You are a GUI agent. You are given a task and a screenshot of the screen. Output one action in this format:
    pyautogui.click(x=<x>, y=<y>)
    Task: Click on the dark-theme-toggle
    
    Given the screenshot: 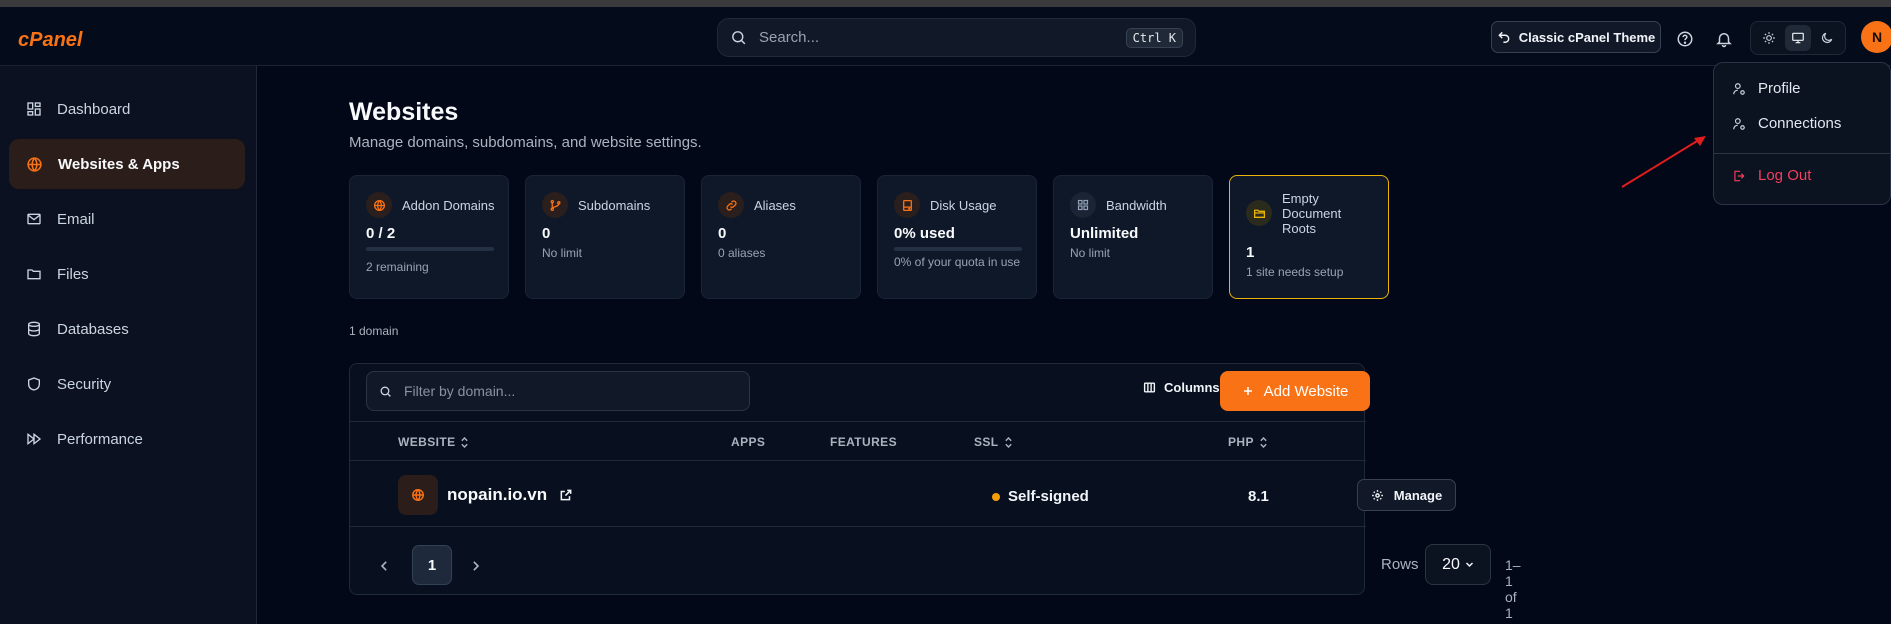 What is the action you would take?
    pyautogui.click(x=1827, y=38)
    